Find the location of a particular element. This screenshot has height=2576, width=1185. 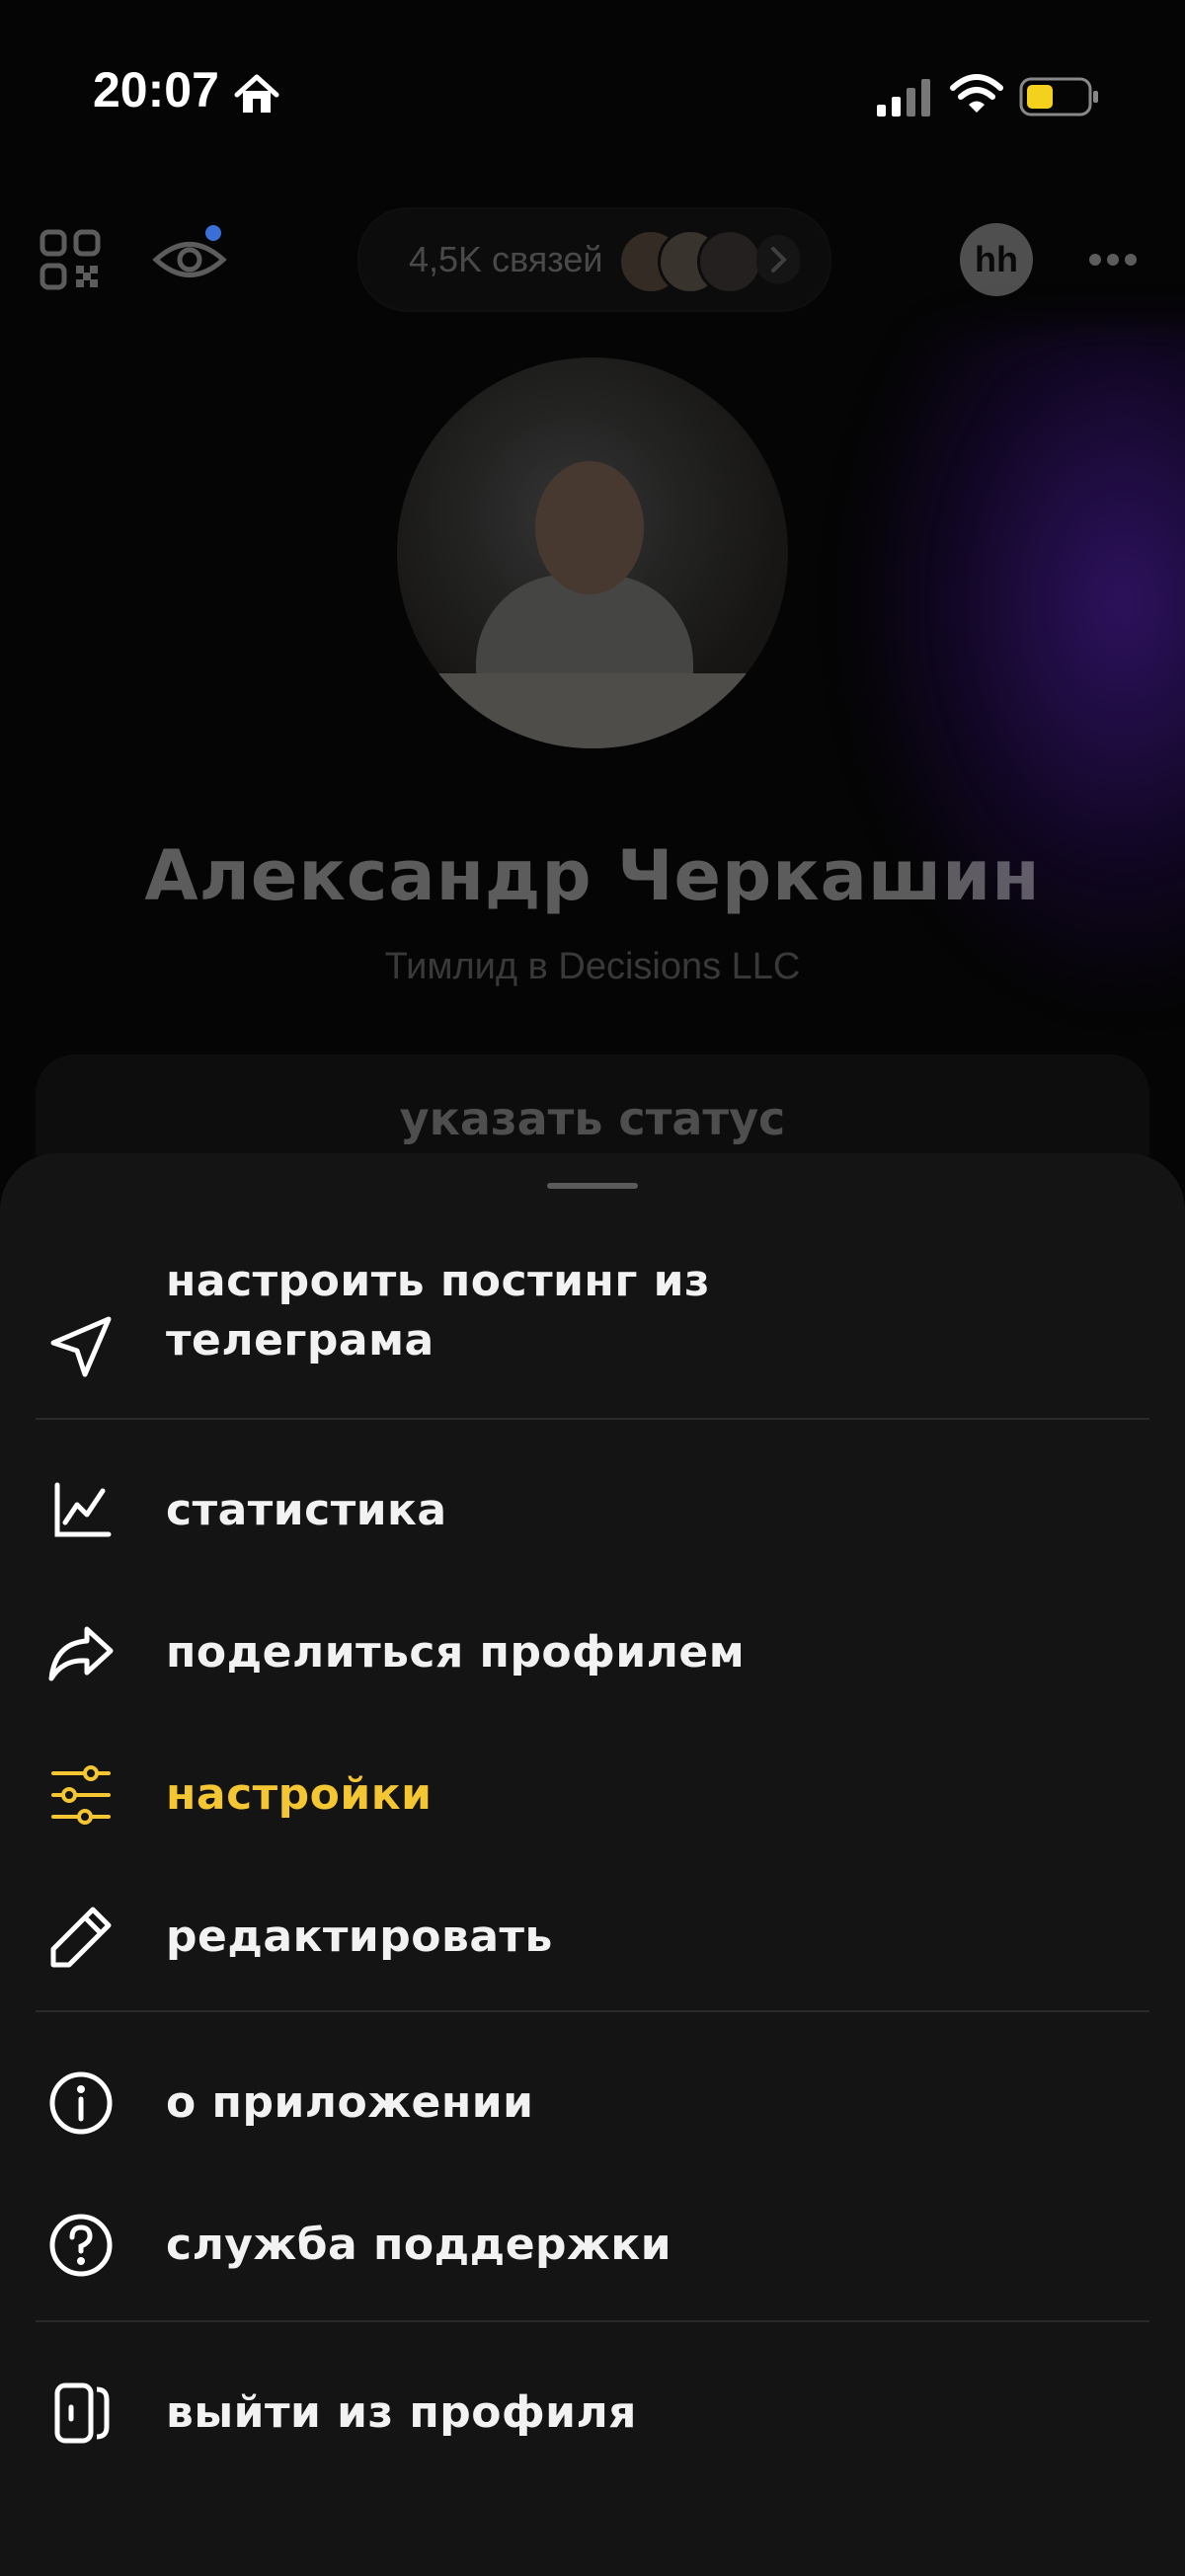

menu-label: поделиться профилем is located at coordinates (456, 1652).